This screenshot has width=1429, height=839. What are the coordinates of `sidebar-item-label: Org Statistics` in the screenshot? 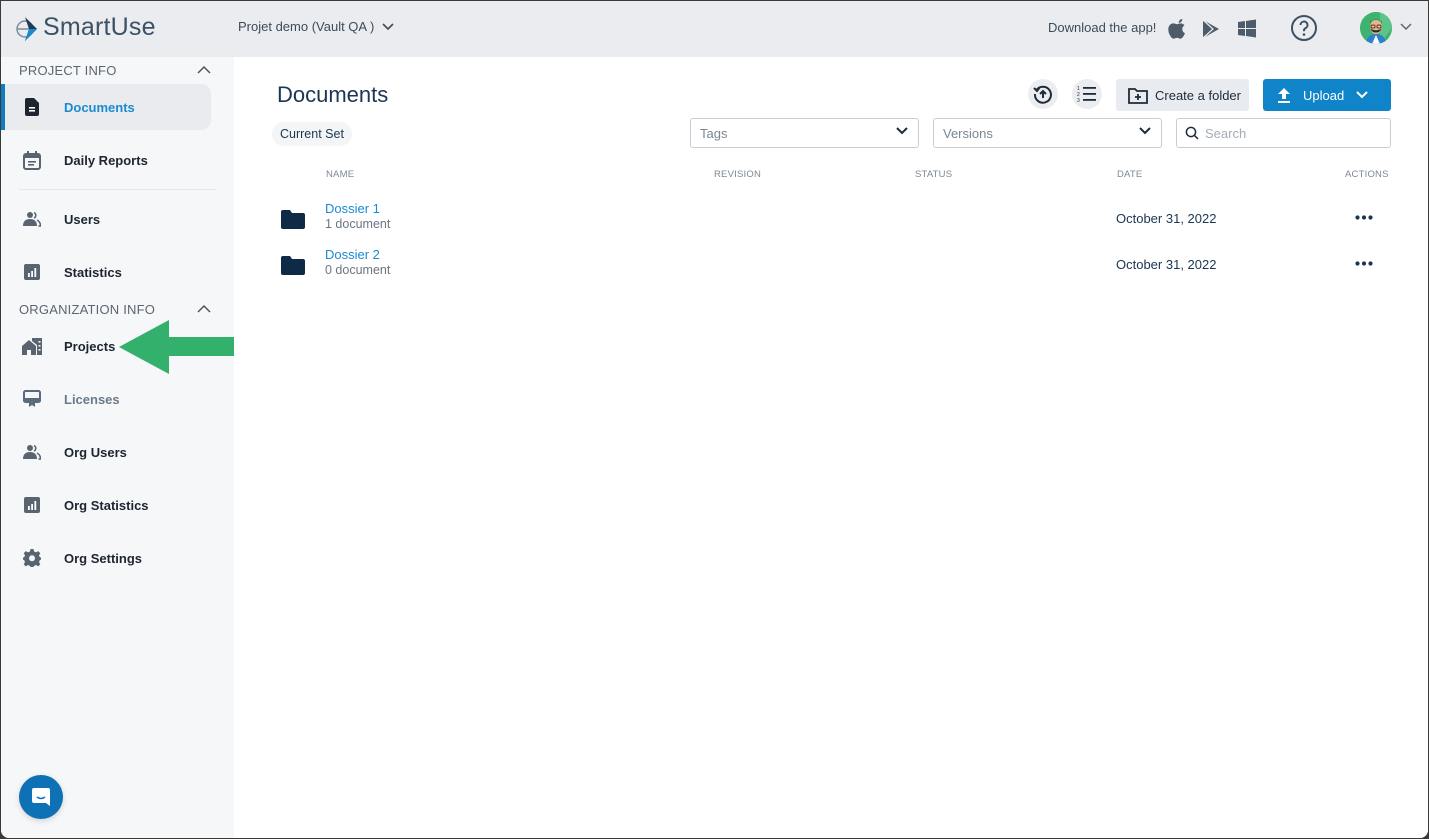 It's located at (106, 505).